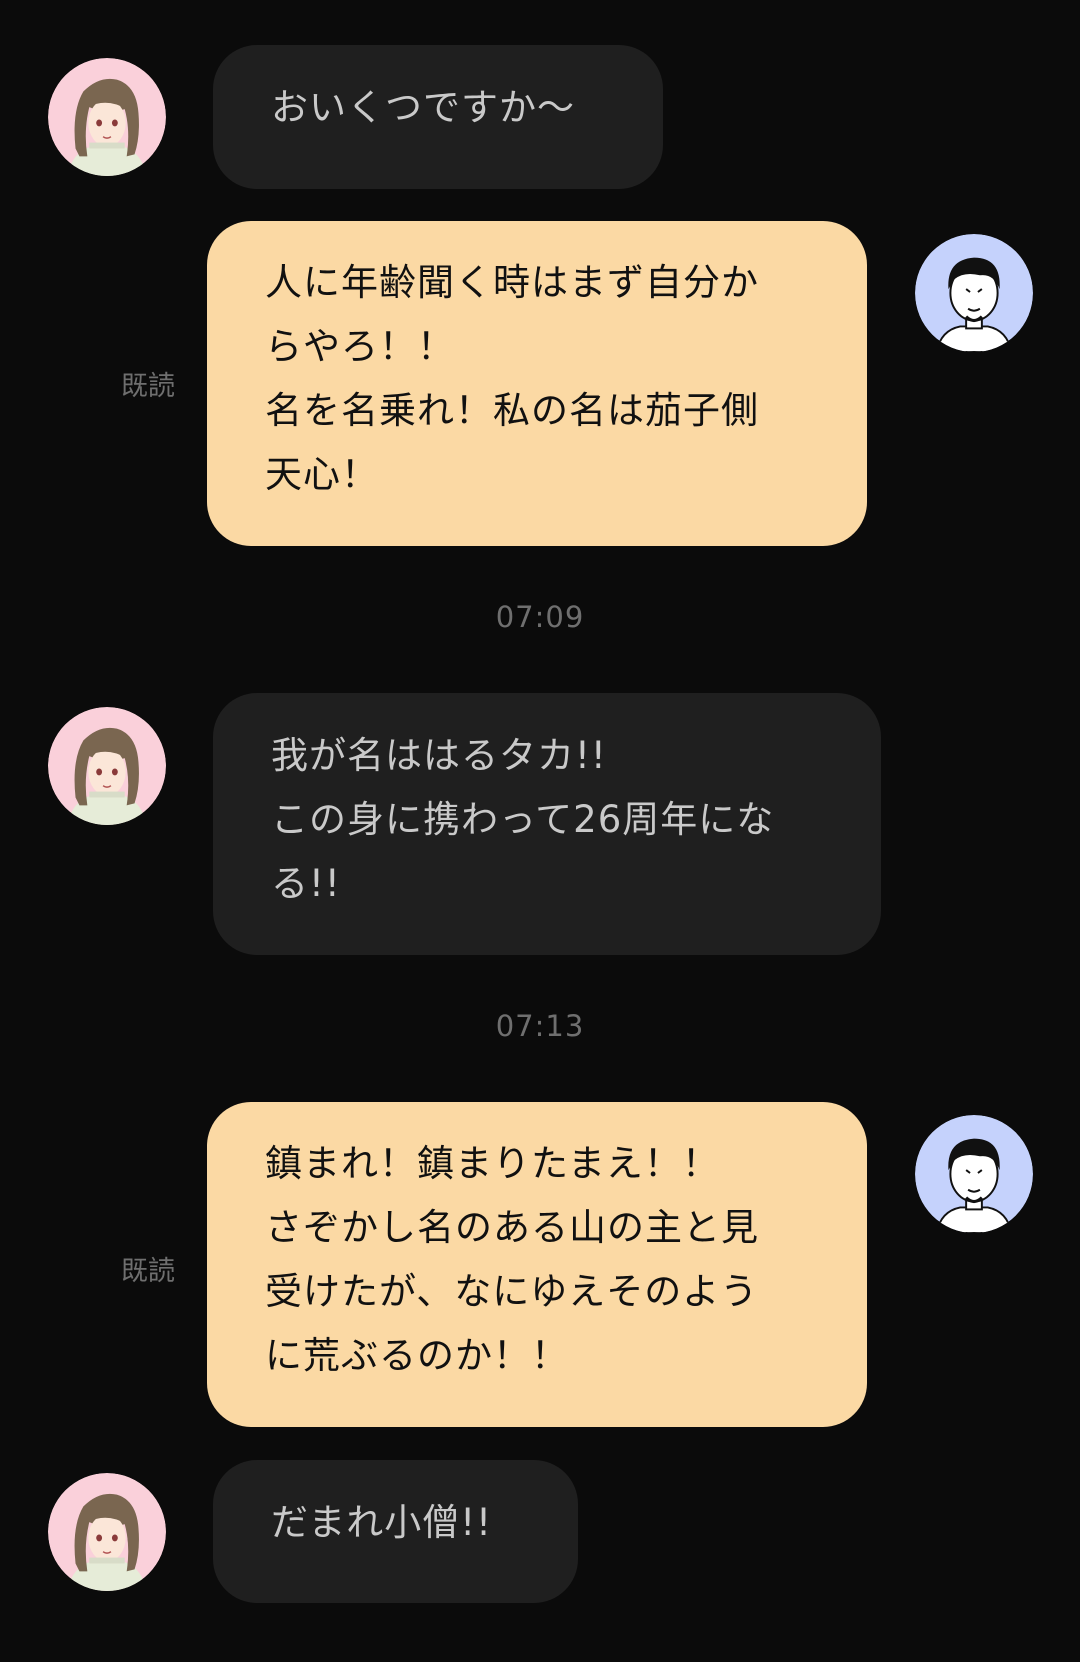 Image resolution: width=1080 pixels, height=1662 pixels. Describe the element at coordinates (547, 824) in the screenshot. I see `message-bubble-incoming: 我が名ははるタカ!! この身に携わって26周年にな る!!` at that location.